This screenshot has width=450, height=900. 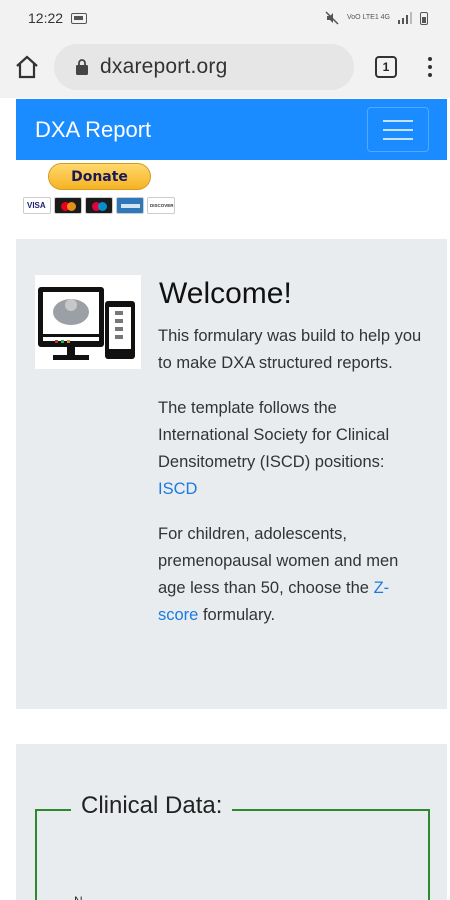 I want to click on mastercard-icon, so click(x=68, y=205).